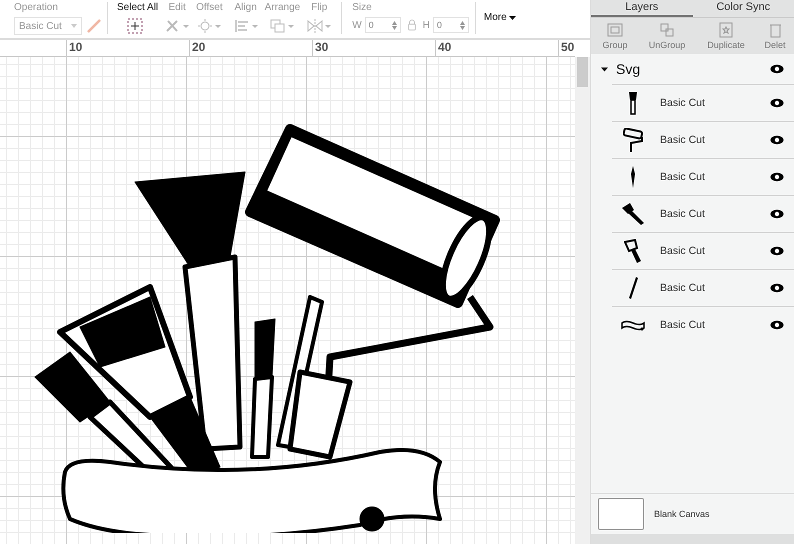 This screenshot has height=544, width=794. What do you see at coordinates (373, 48) in the screenshot?
I see `ruler-label: 30` at bounding box center [373, 48].